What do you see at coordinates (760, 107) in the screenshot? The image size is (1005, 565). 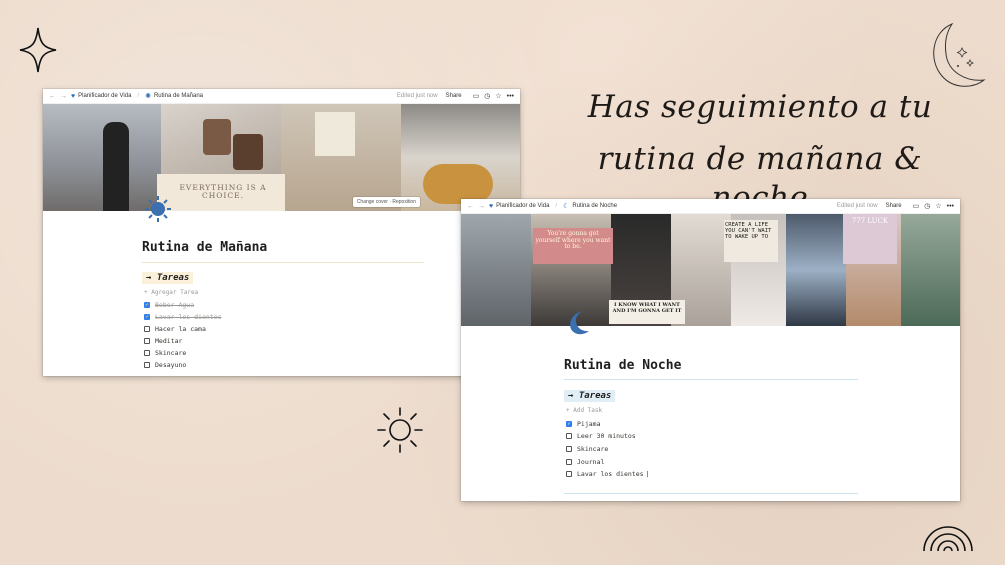 I see `headline-line-1: Has seguimiento a tu` at bounding box center [760, 107].